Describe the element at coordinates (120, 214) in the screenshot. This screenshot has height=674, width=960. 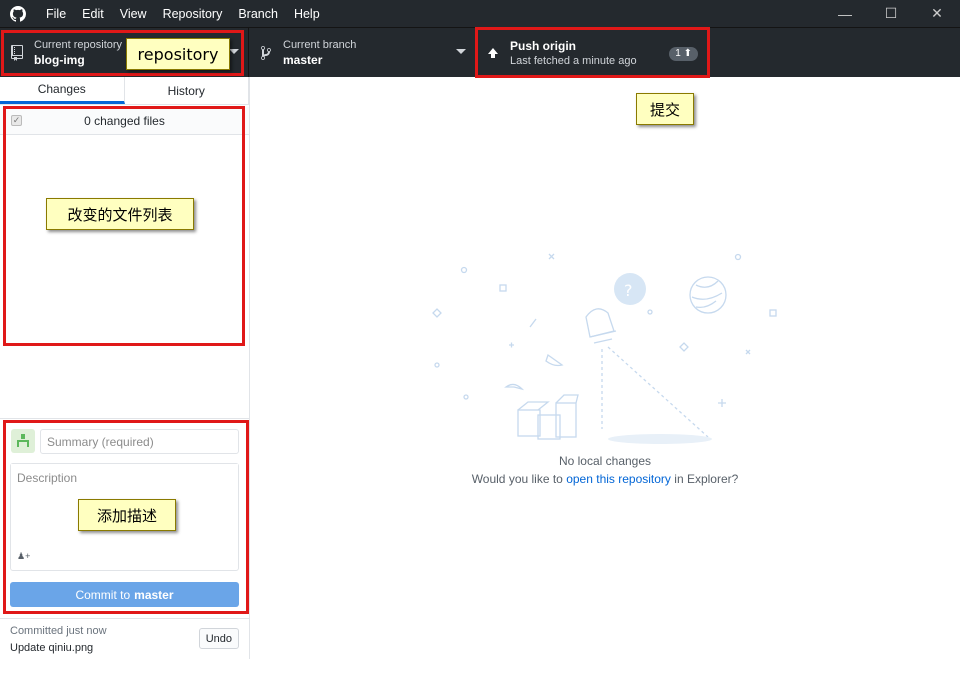
I see `annotation-label-files: 改变的文件列表` at that location.